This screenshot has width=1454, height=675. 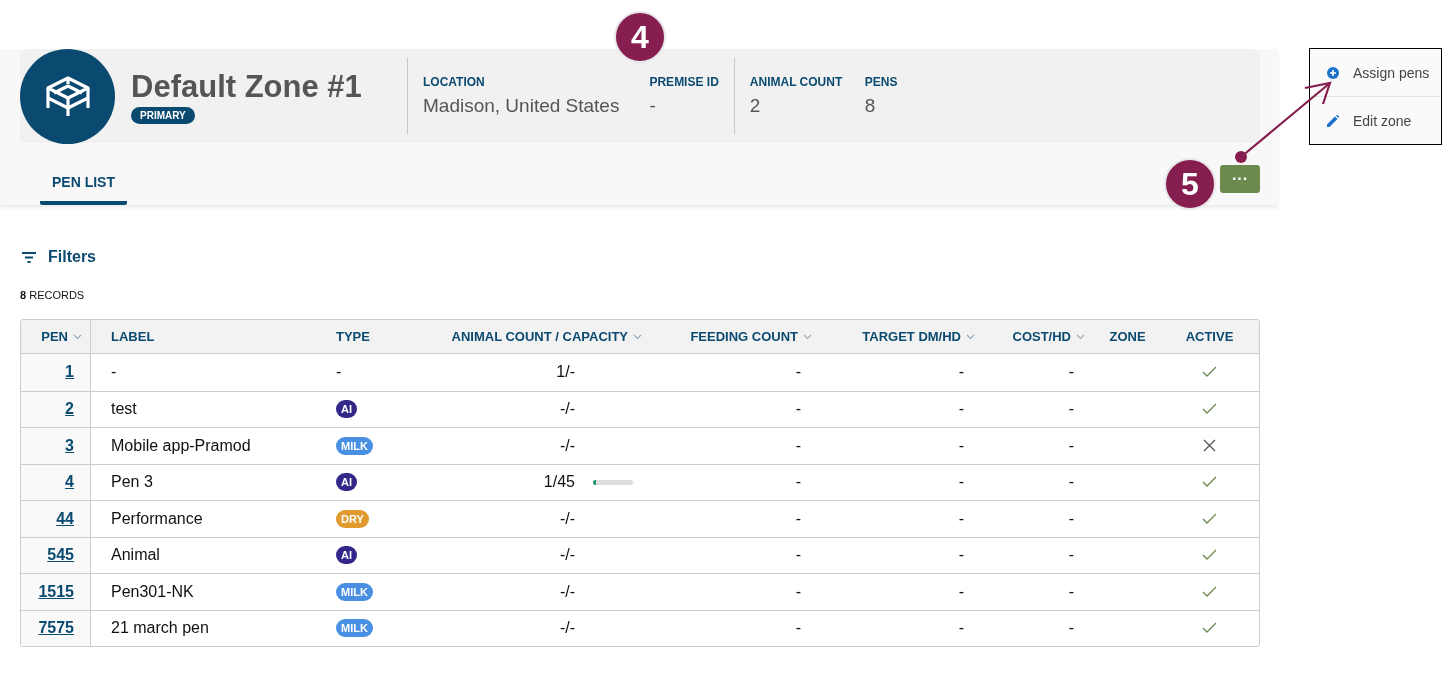 I want to click on filter-icon, so click(x=29, y=257).